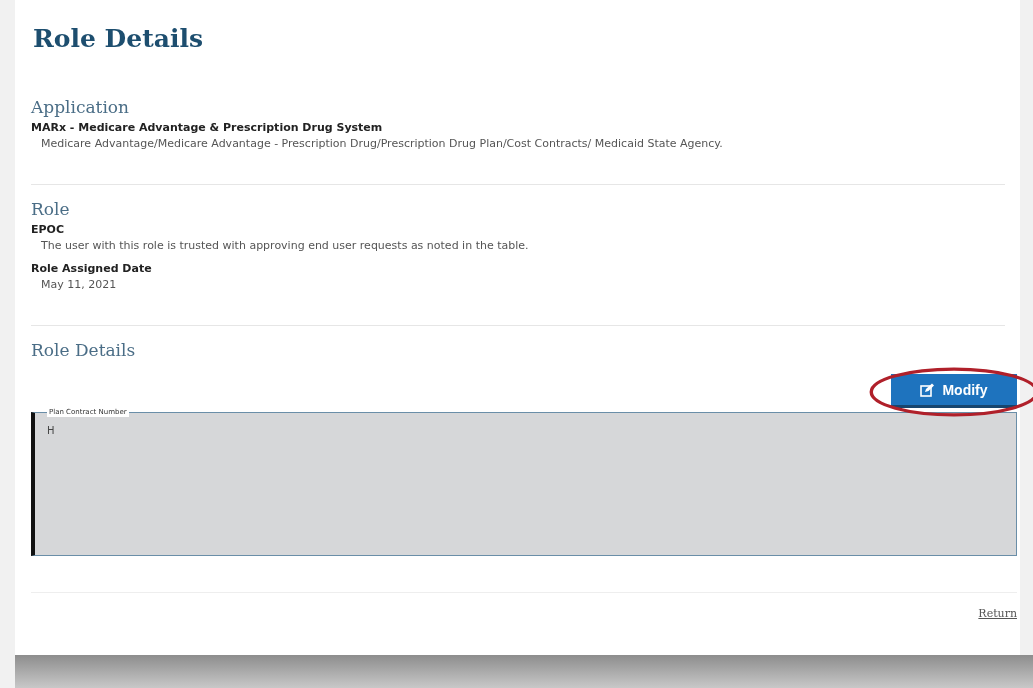  What do you see at coordinates (954, 391) in the screenshot?
I see `modify-button: Modify` at bounding box center [954, 391].